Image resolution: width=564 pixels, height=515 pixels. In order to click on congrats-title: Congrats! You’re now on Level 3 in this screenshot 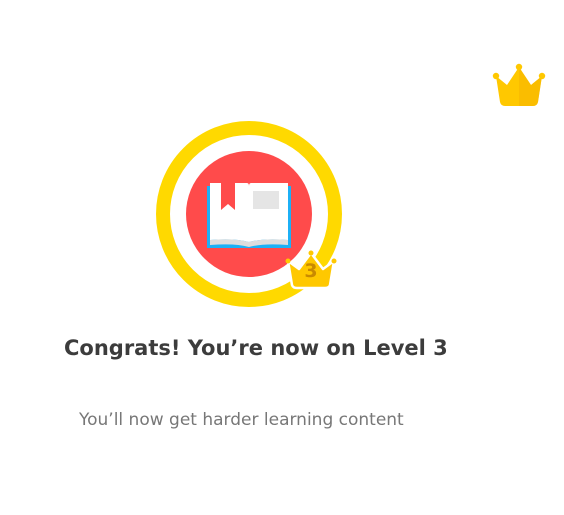, I will do `click(256, 348)`.